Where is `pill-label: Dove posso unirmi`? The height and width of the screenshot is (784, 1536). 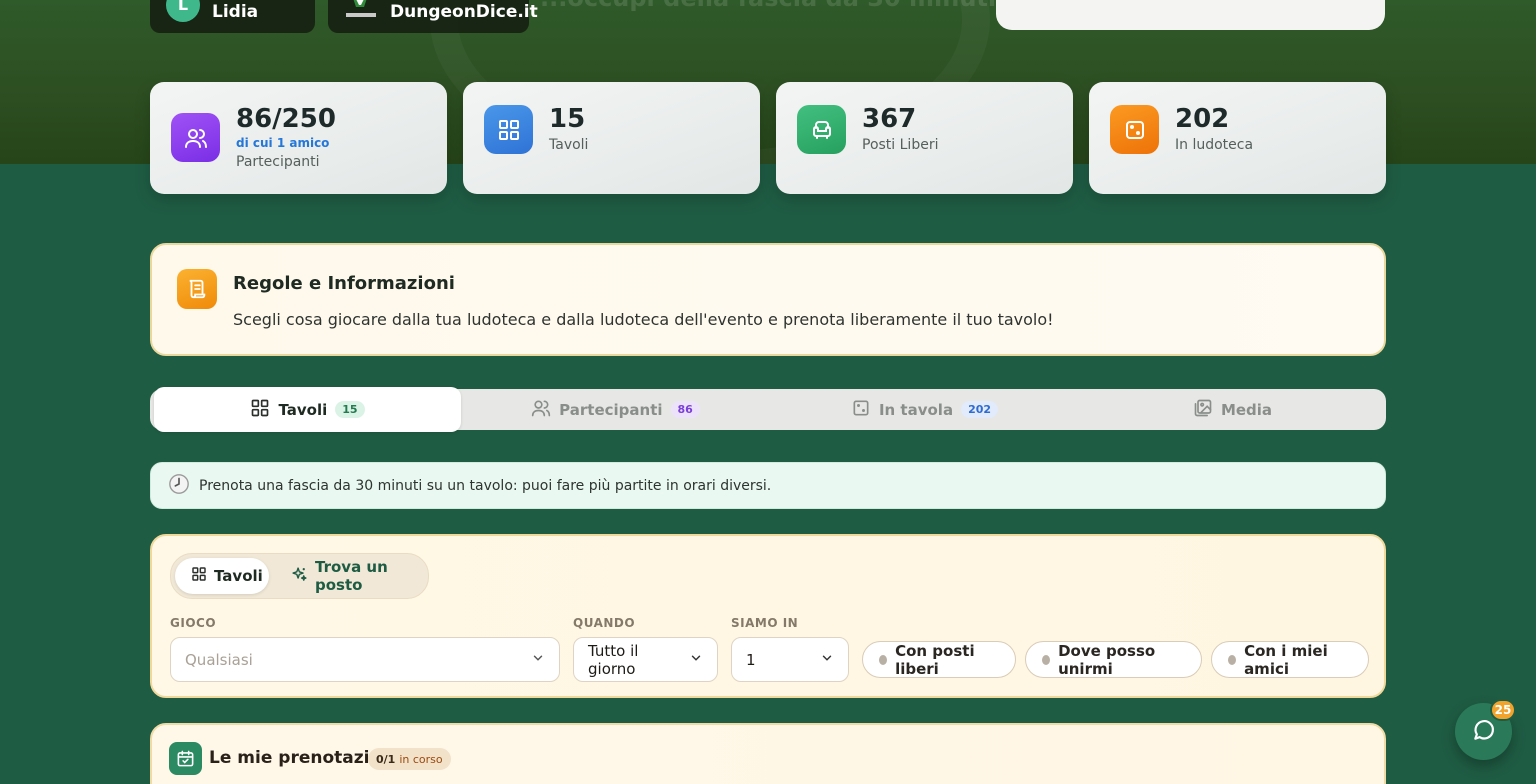
pill-label: Dove posso unirmi is located at coordinates (1107, 659).